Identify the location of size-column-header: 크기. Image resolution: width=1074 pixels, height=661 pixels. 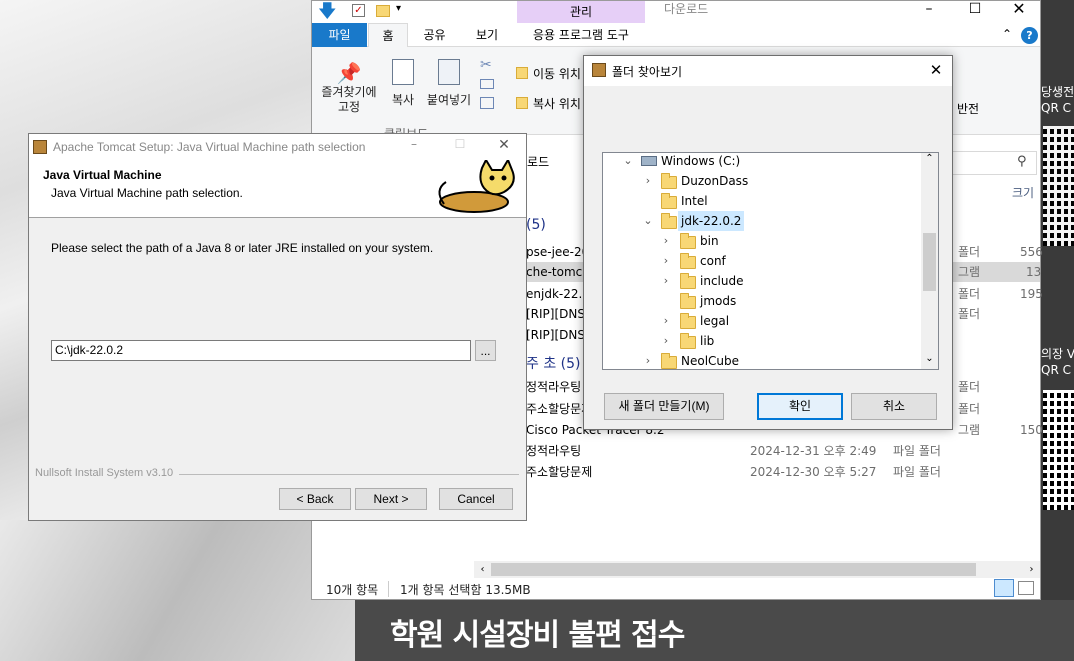
(1023, 192).